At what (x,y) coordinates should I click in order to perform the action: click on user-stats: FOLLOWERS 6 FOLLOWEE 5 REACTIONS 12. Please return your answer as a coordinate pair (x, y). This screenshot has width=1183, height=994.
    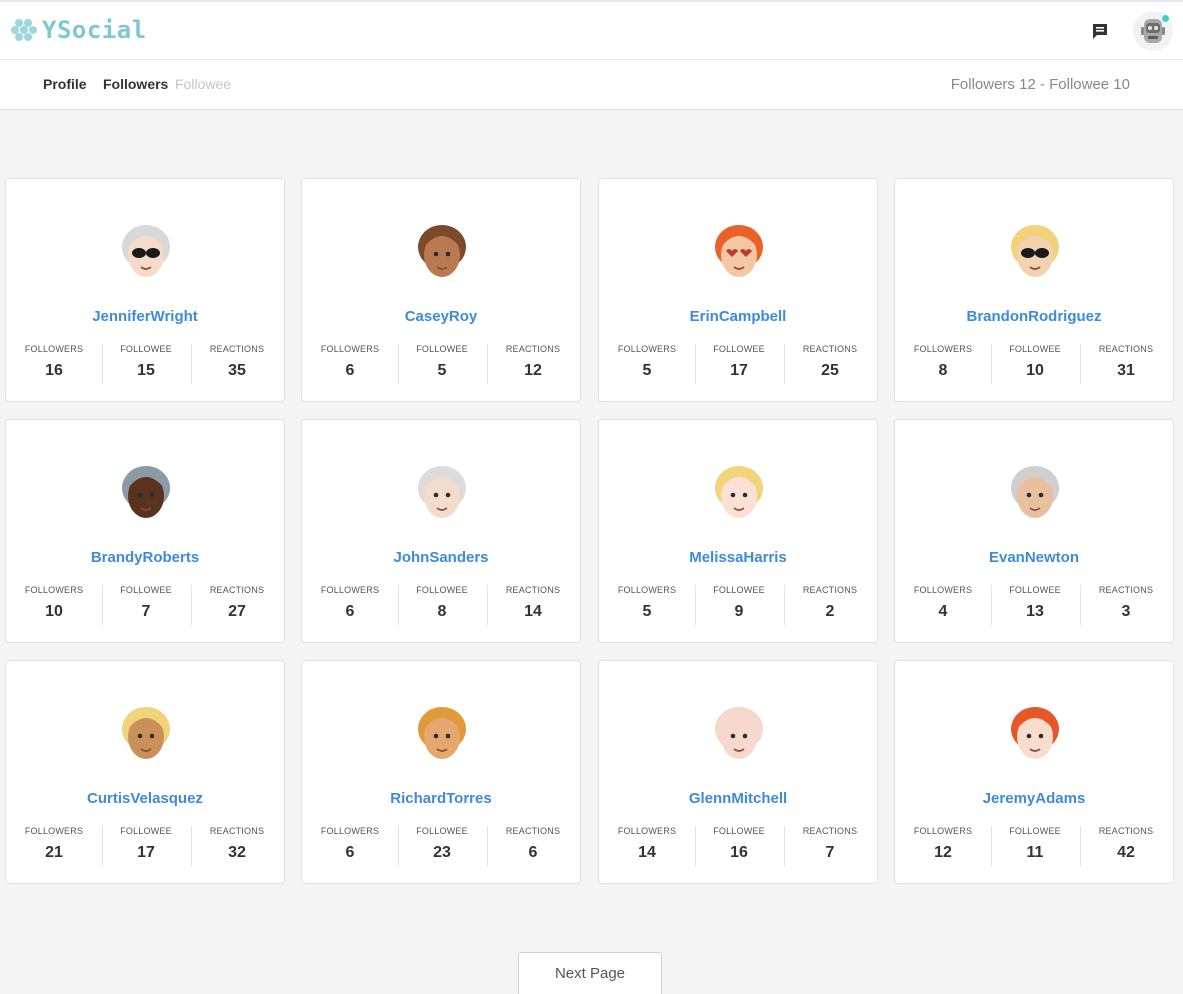
    Looking at the image, I should click on (441, 364).